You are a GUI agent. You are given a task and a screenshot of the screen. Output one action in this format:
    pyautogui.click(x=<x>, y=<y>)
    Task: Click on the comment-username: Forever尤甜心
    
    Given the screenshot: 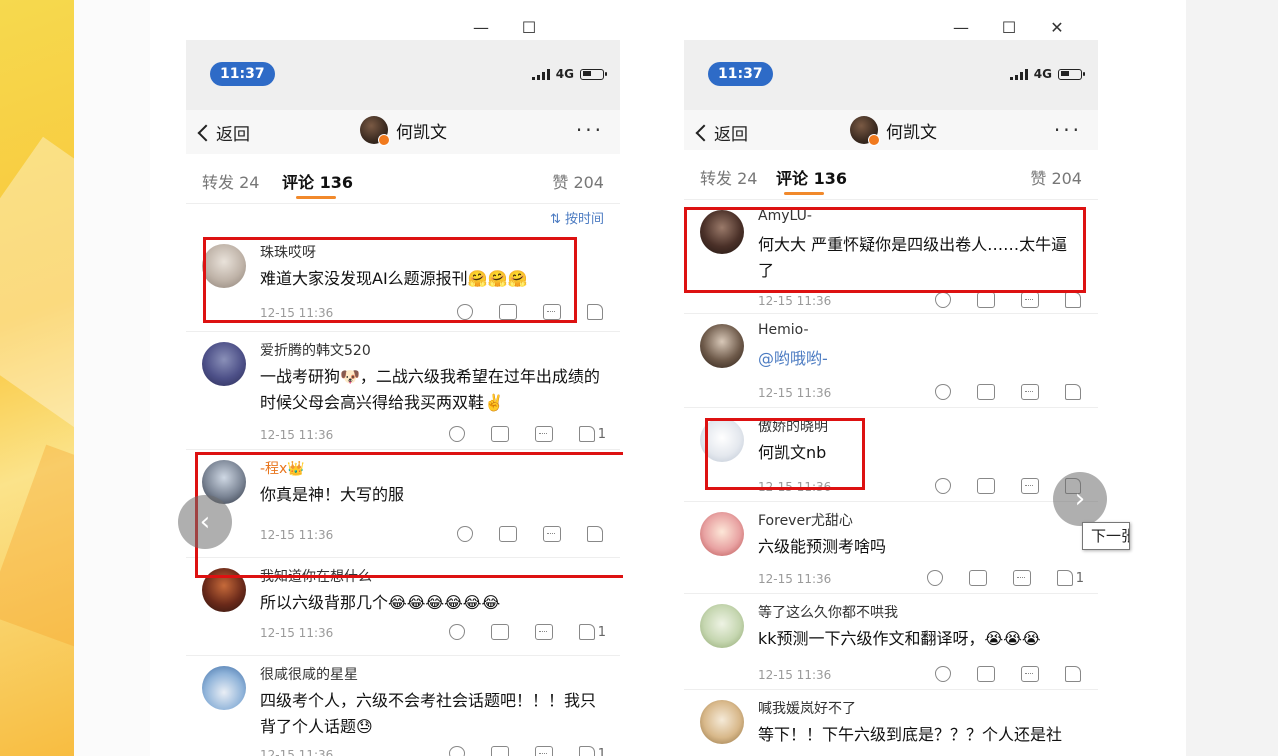 What is the action you would take?
    pyautogui.click(x=805, y=520)
    